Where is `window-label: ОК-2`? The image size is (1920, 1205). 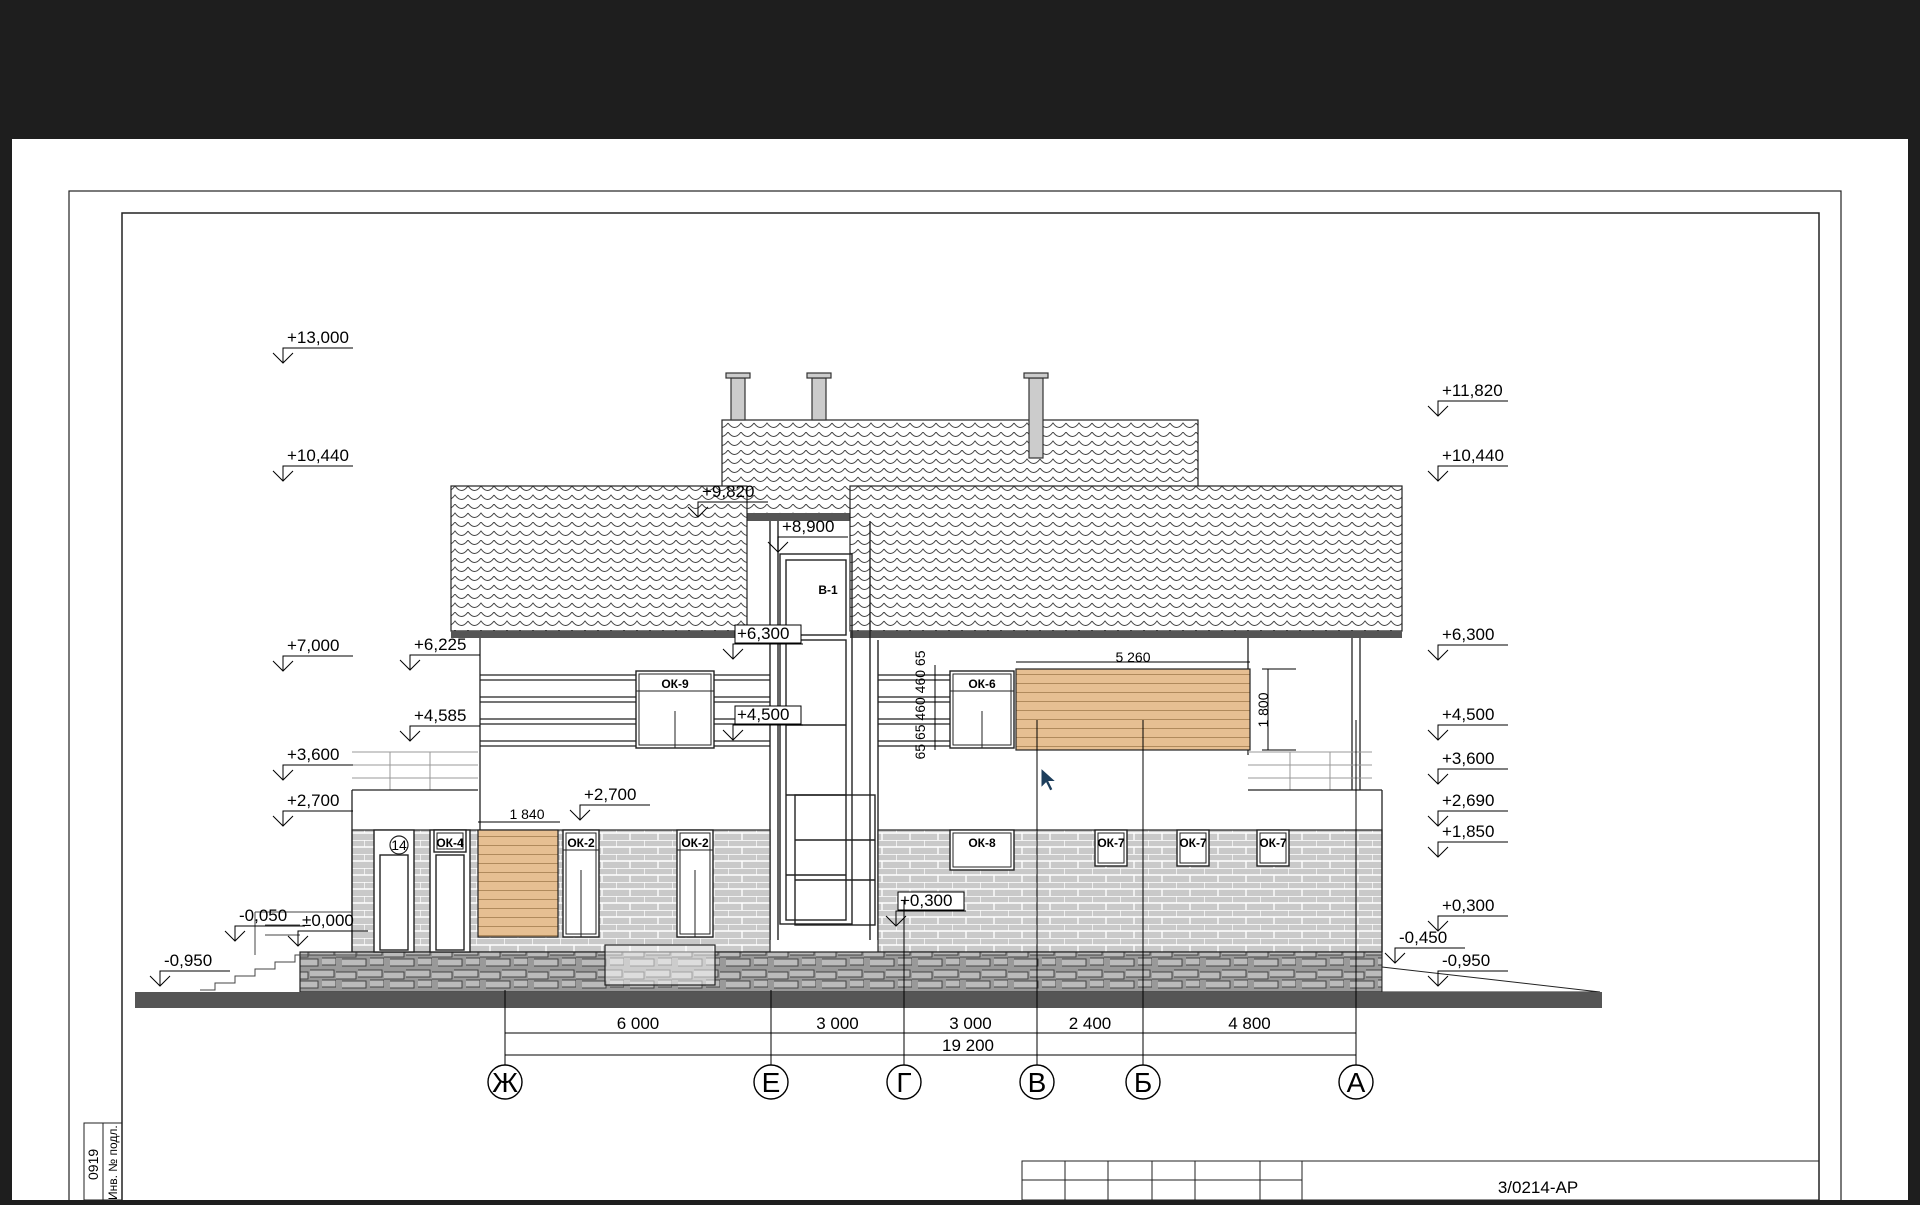 window-label: ОК-2 is located at coordinates (695, 843).